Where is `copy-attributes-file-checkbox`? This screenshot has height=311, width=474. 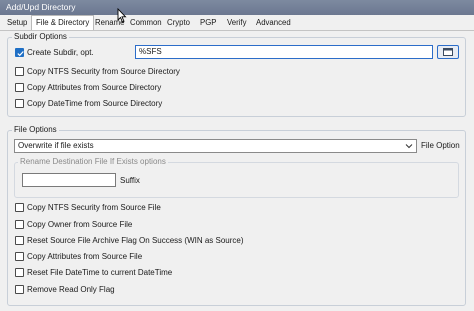
copy-attributes-file-checkbox is located at coordinates (19, 256).